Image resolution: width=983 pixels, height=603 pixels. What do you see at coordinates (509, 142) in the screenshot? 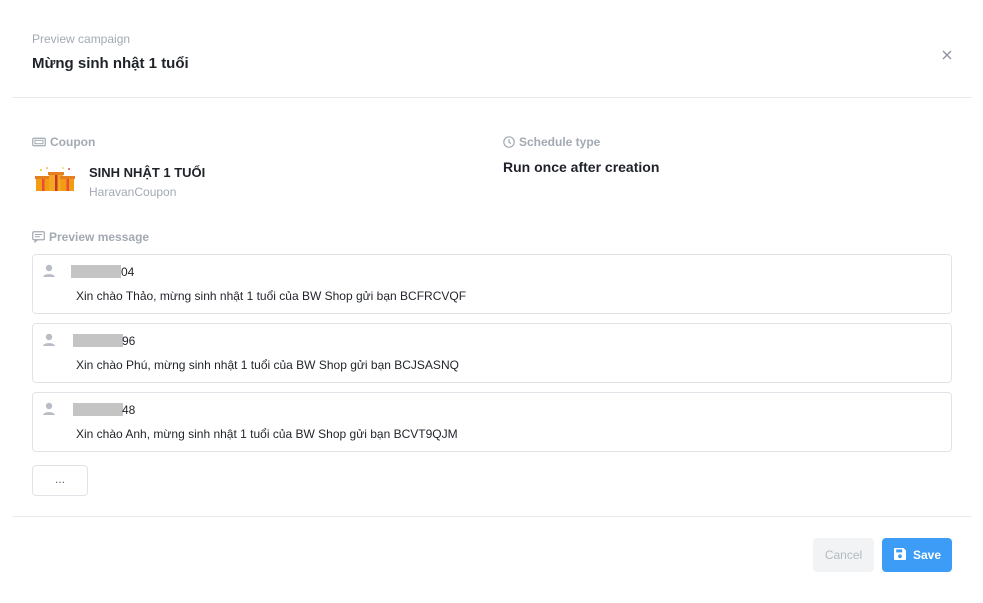
I see `clock-icon` at bounding box center [509, 142].